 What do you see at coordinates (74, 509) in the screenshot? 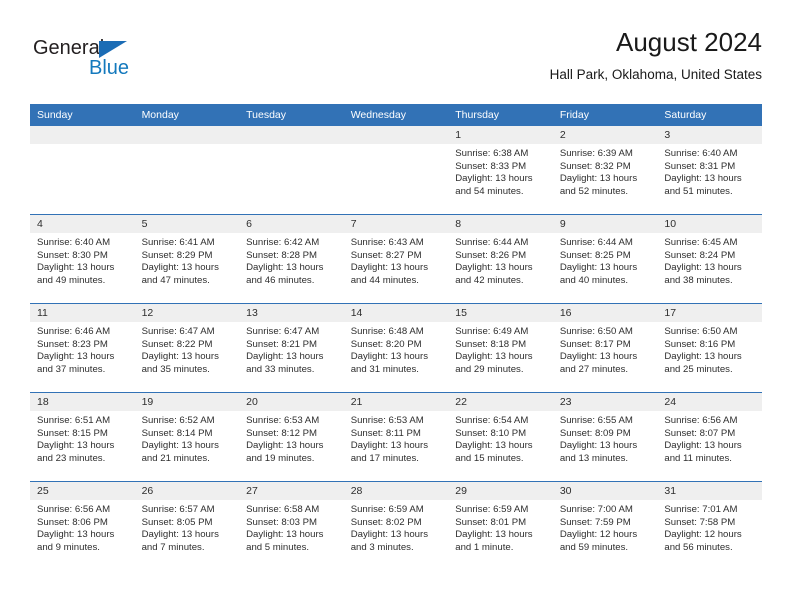
I see `sunrise-text: Sunrise: 6:56 AM` at bounding box center [74, 509].